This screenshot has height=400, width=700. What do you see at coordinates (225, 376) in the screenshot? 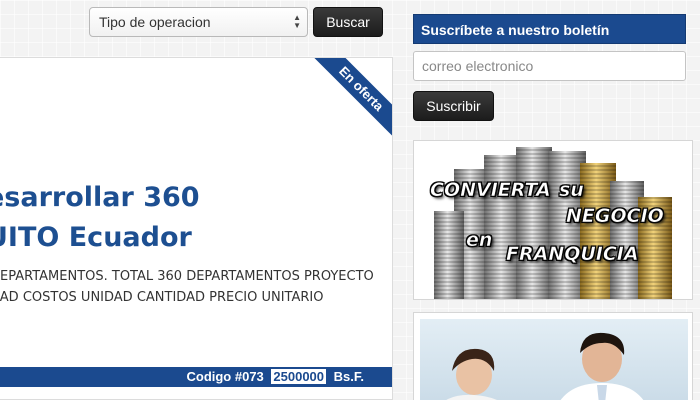
I see `listing-code: Codigo #073` at bounding box center [225, 376].